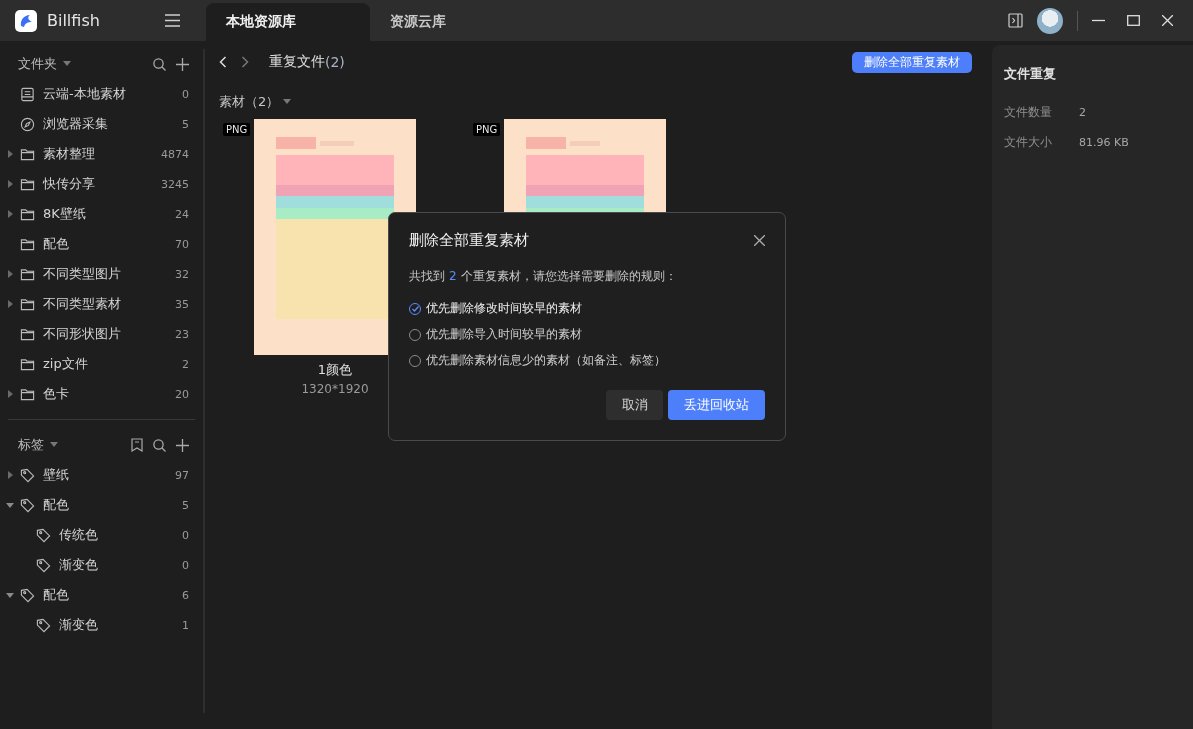  What do you see at coordinates (1133, 20) in the screenshot?
I see `maximize-icon` at bounding box center [1133, 20].